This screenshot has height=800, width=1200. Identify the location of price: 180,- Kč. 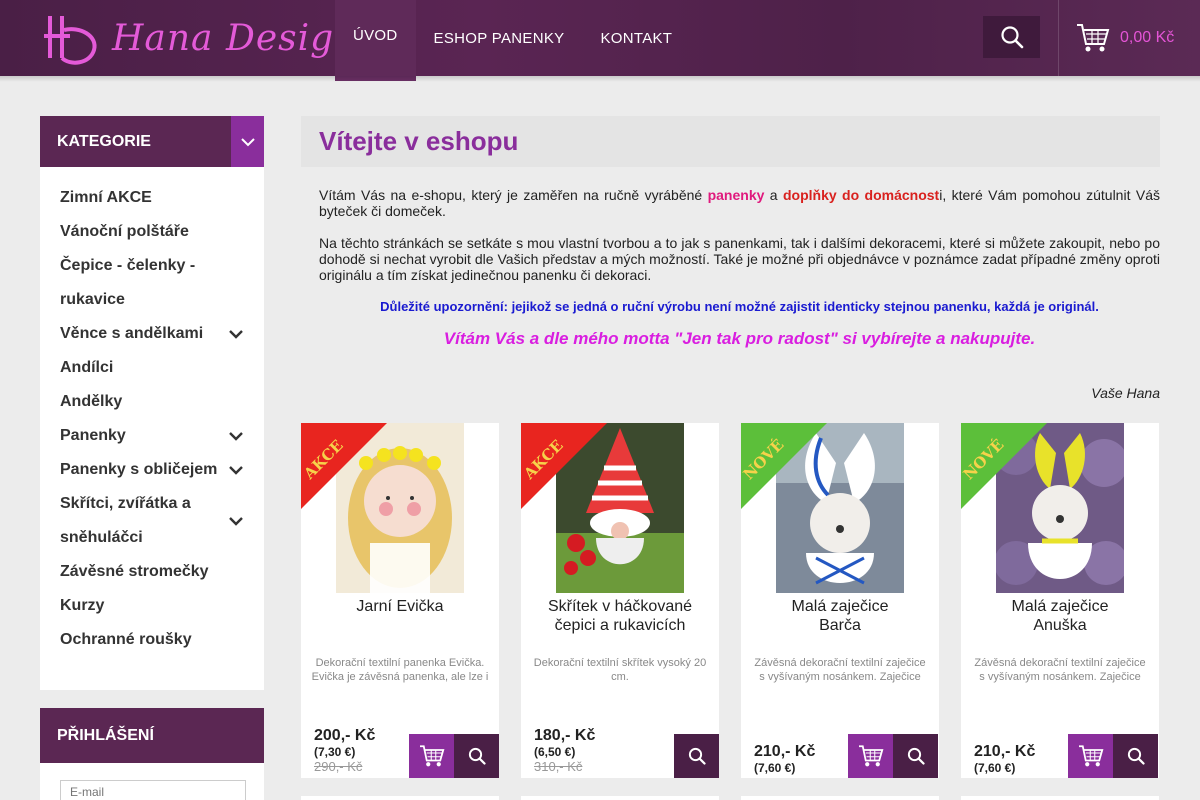
(565, 735).